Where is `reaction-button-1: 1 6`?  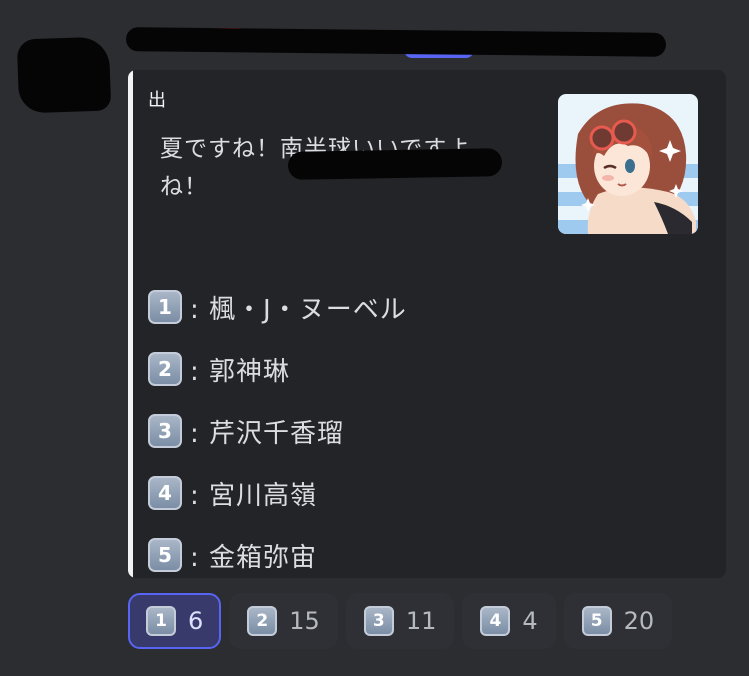
reaction-button-1: 1 6 is located at coordinates (175, 621).